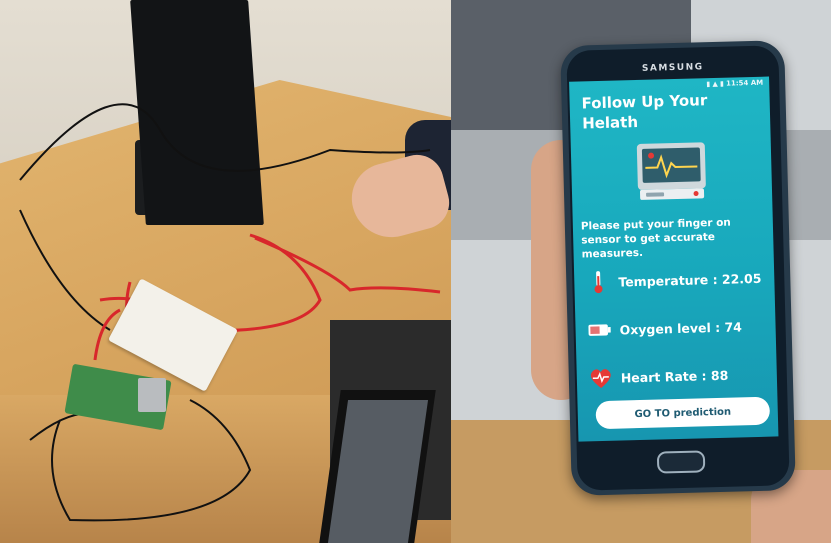 This screenshot has width=831, height=543. I want to click on go-to-prediction-button: GO TO prediction, so click(683, 413).